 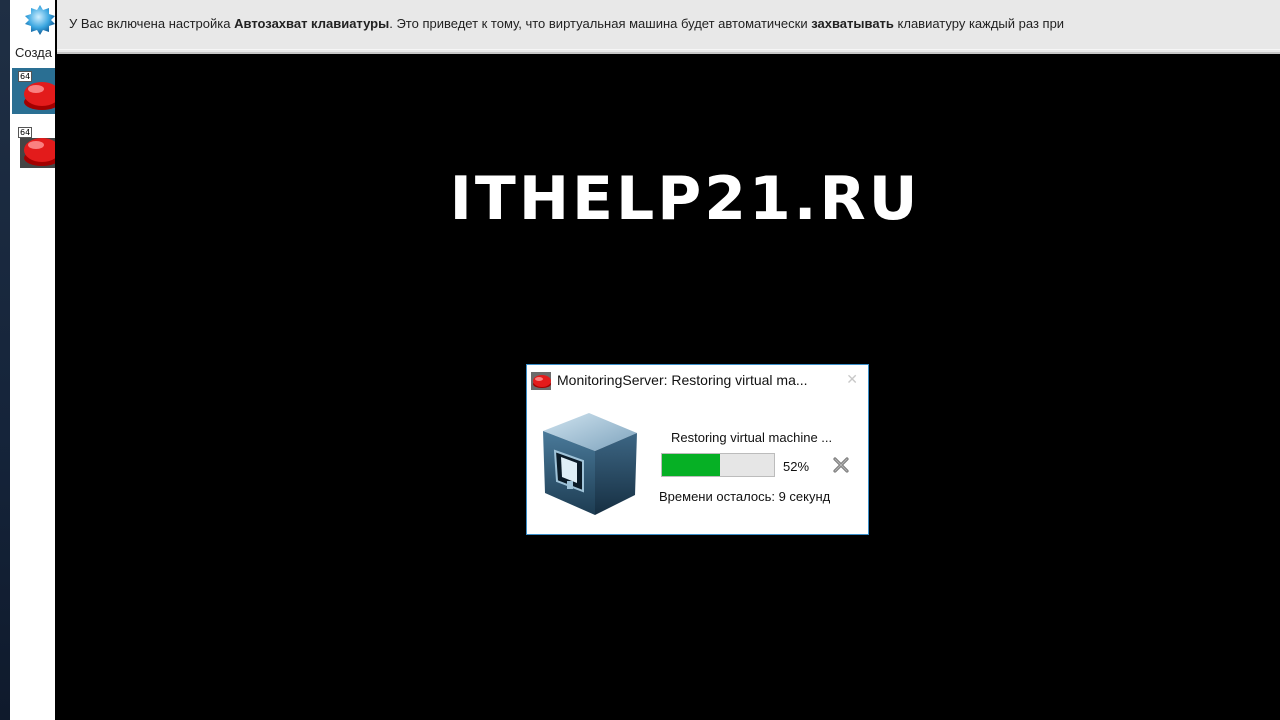 I want to click on progress-bar-fill, so click(x=691, y=465).